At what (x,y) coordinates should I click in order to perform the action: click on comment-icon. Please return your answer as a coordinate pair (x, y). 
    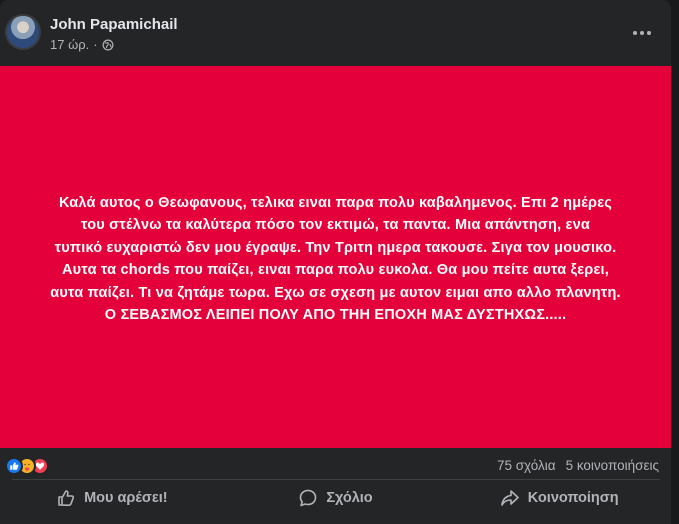
    Looking at the image, I should click on (308, 498).